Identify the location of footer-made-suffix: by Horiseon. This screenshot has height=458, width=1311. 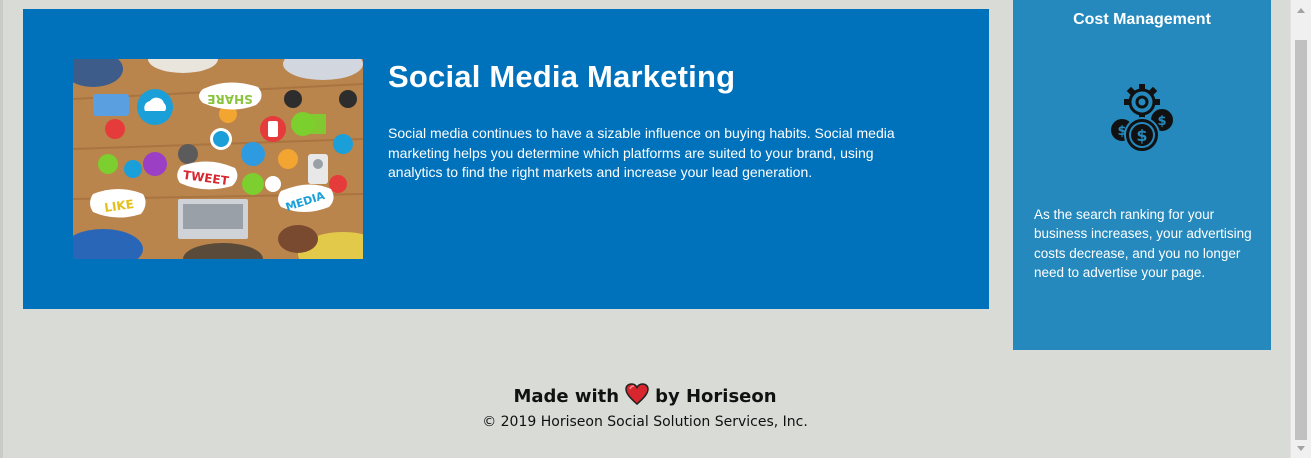
(716, 396).